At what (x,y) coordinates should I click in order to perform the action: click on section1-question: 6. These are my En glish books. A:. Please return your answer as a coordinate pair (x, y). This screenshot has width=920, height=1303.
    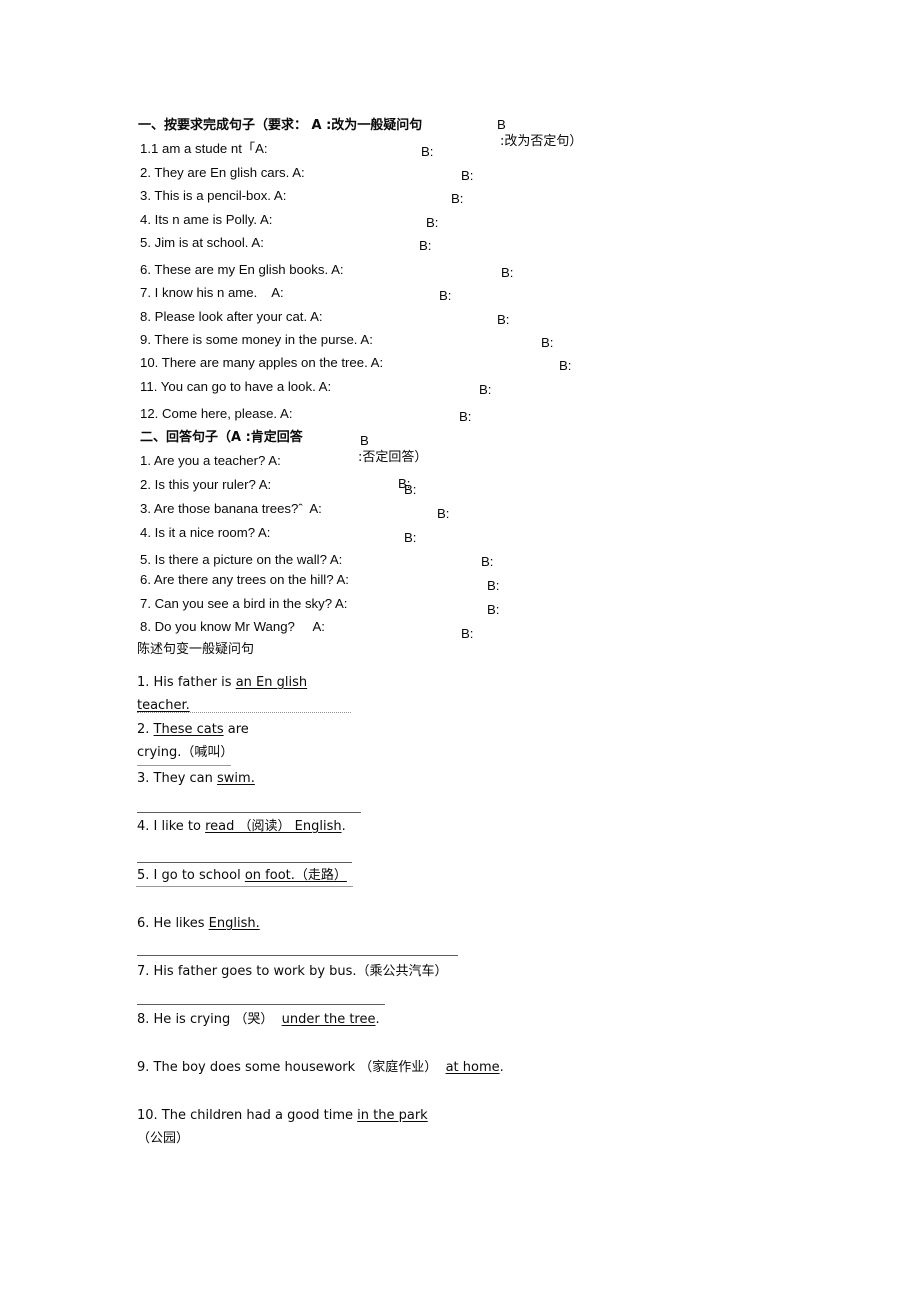
    Looking at the image, I should click on (242, 269).